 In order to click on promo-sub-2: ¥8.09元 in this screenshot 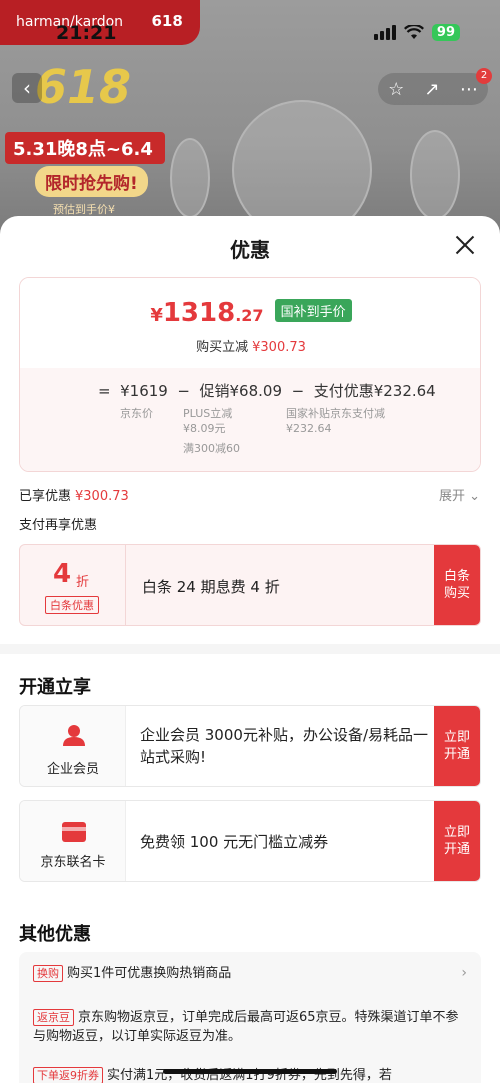, I will do `click(204, 428)`.